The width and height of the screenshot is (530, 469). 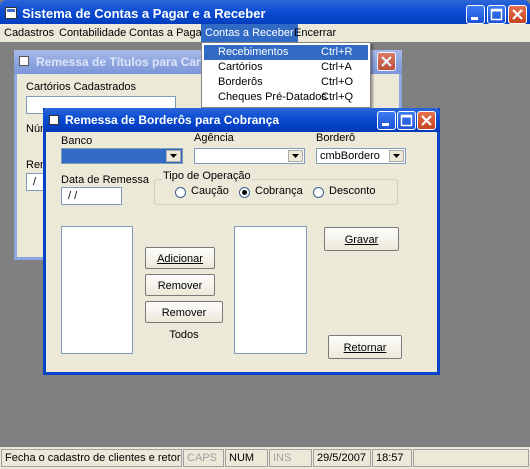 I want to click on radio-cobranca-label: Cobrança, so click(x=279, y=191).